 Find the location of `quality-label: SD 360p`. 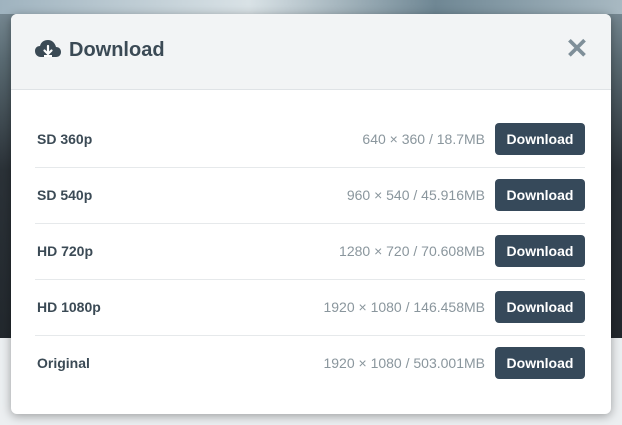

quality-label: SD 360p is located at coordinates (65, 139).